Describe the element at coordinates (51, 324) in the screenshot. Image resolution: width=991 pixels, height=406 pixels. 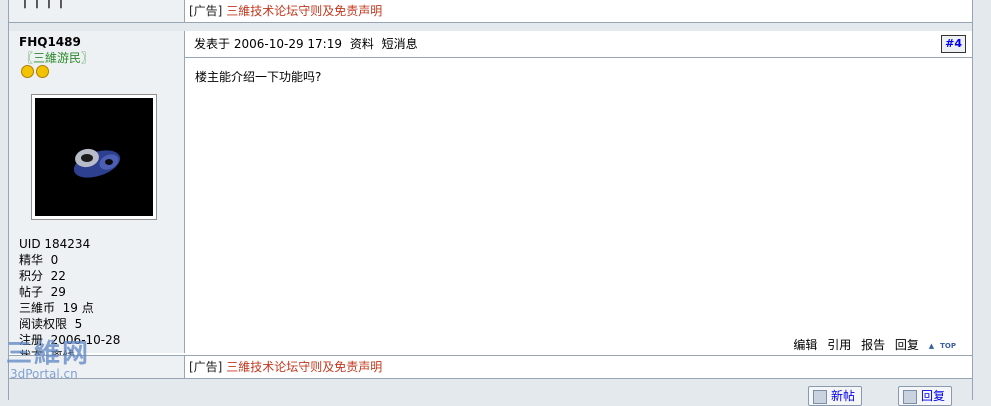
I see `stat-read-permission: 阅读权限 5` at that location.